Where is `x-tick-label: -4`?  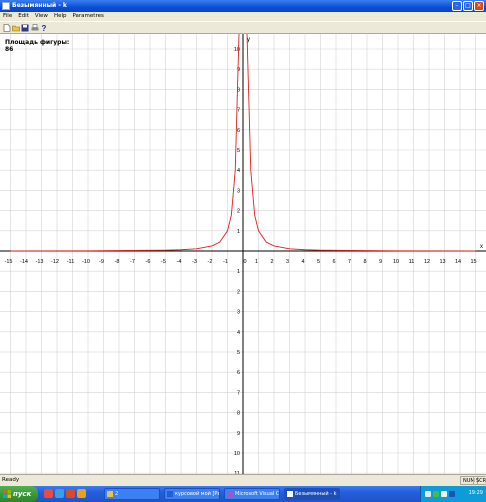 x-tick-label: -4 is located at coordinates (179, 262).